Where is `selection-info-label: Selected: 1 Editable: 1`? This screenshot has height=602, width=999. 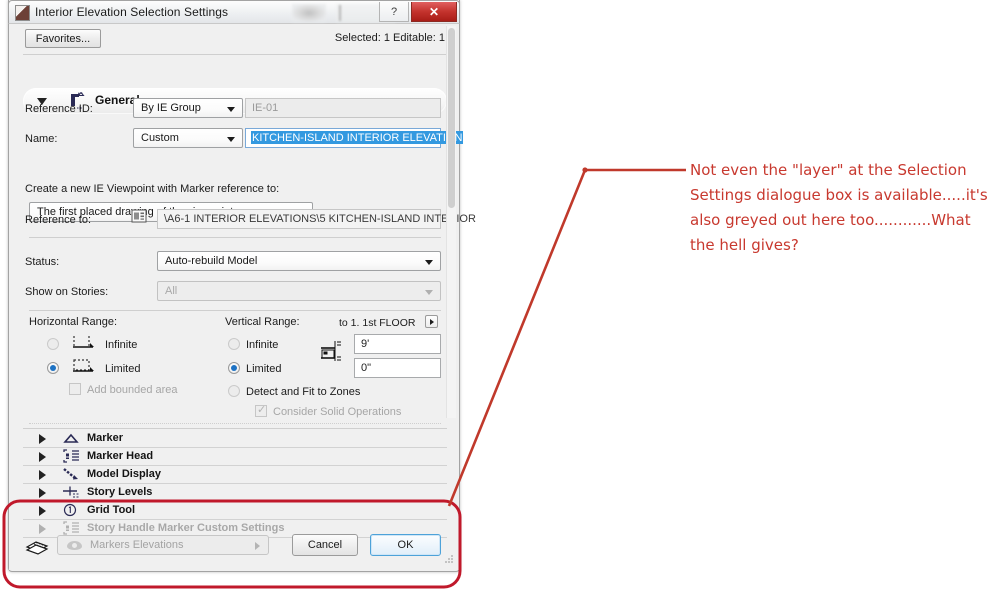 selection-info-label: Selected: 1 Editable: 1 is located at coordinates (389, 38).